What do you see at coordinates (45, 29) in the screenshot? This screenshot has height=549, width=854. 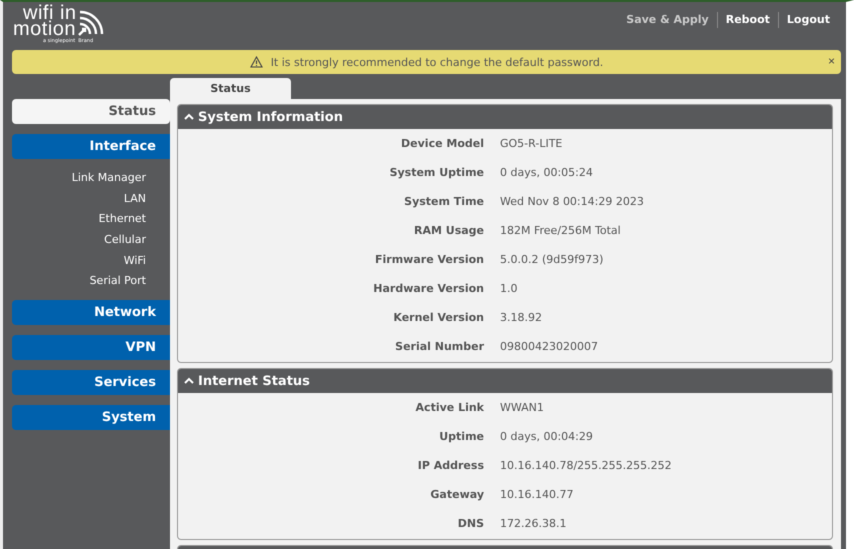 I see `logo-text: motion` at bounding box center [45, 29].